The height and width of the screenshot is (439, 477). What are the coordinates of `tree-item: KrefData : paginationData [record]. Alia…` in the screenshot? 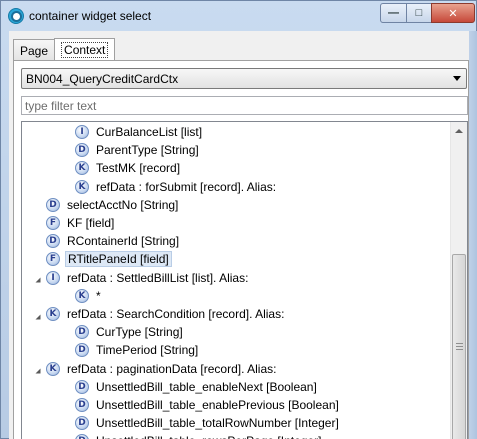 It's located at (155, 369).